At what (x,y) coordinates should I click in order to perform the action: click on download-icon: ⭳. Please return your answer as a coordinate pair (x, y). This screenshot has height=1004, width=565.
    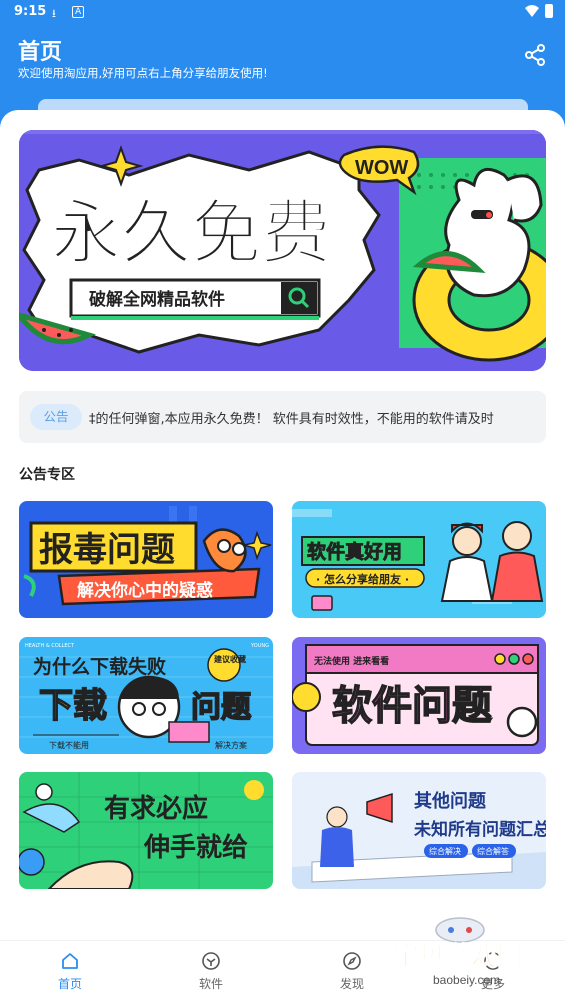
    Looking at the image, I should click on (54, 13).